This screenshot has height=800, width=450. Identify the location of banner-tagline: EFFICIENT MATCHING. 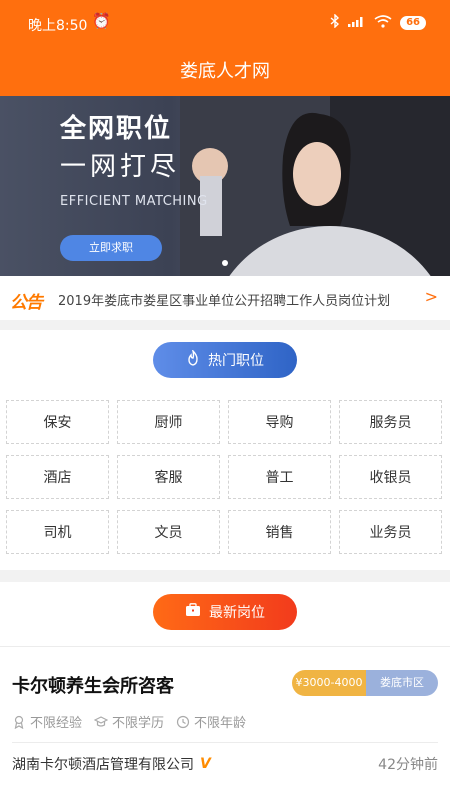
(134, 201).